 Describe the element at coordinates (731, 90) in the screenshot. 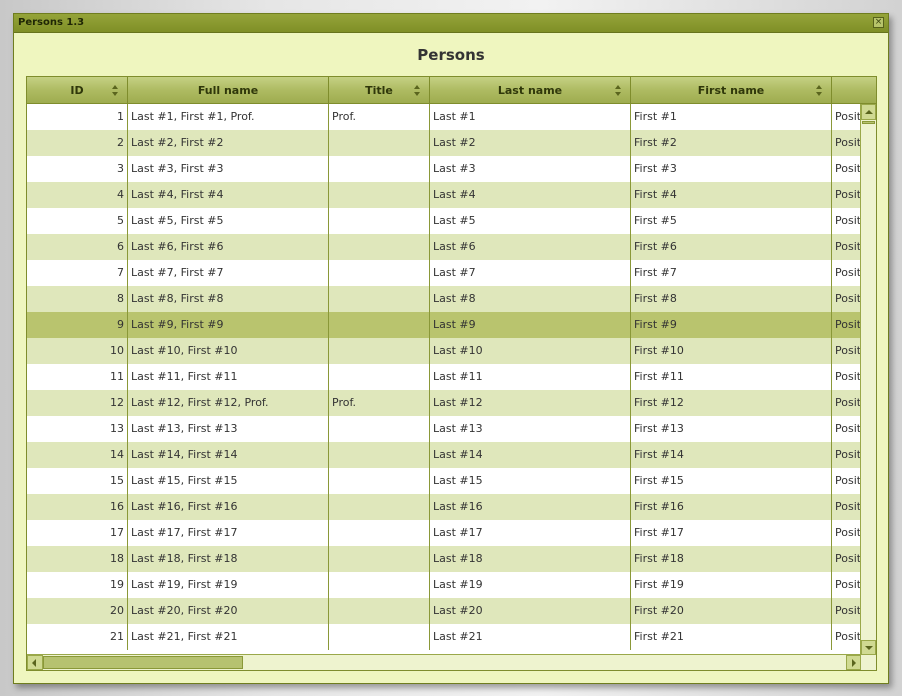

I see `column-header-first-name: First name` at that location.